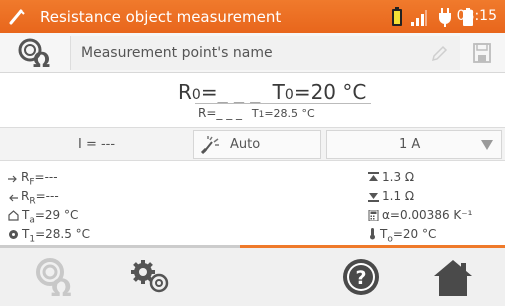  I want to click on rr-row: RR=---, so click(33, 197).